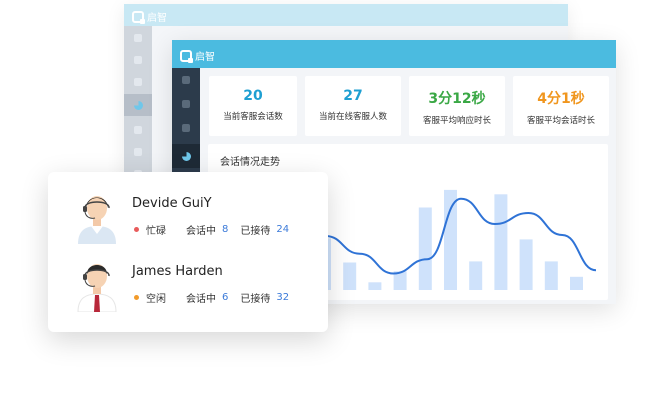 Image resolution: width=648 pixels, height=405 pixels. What do you see at coordinates (353, 106) in the screenshot?
I see `stat-card-online-agents: 27 当前在线客服人数` at bounding box center [353, 106].